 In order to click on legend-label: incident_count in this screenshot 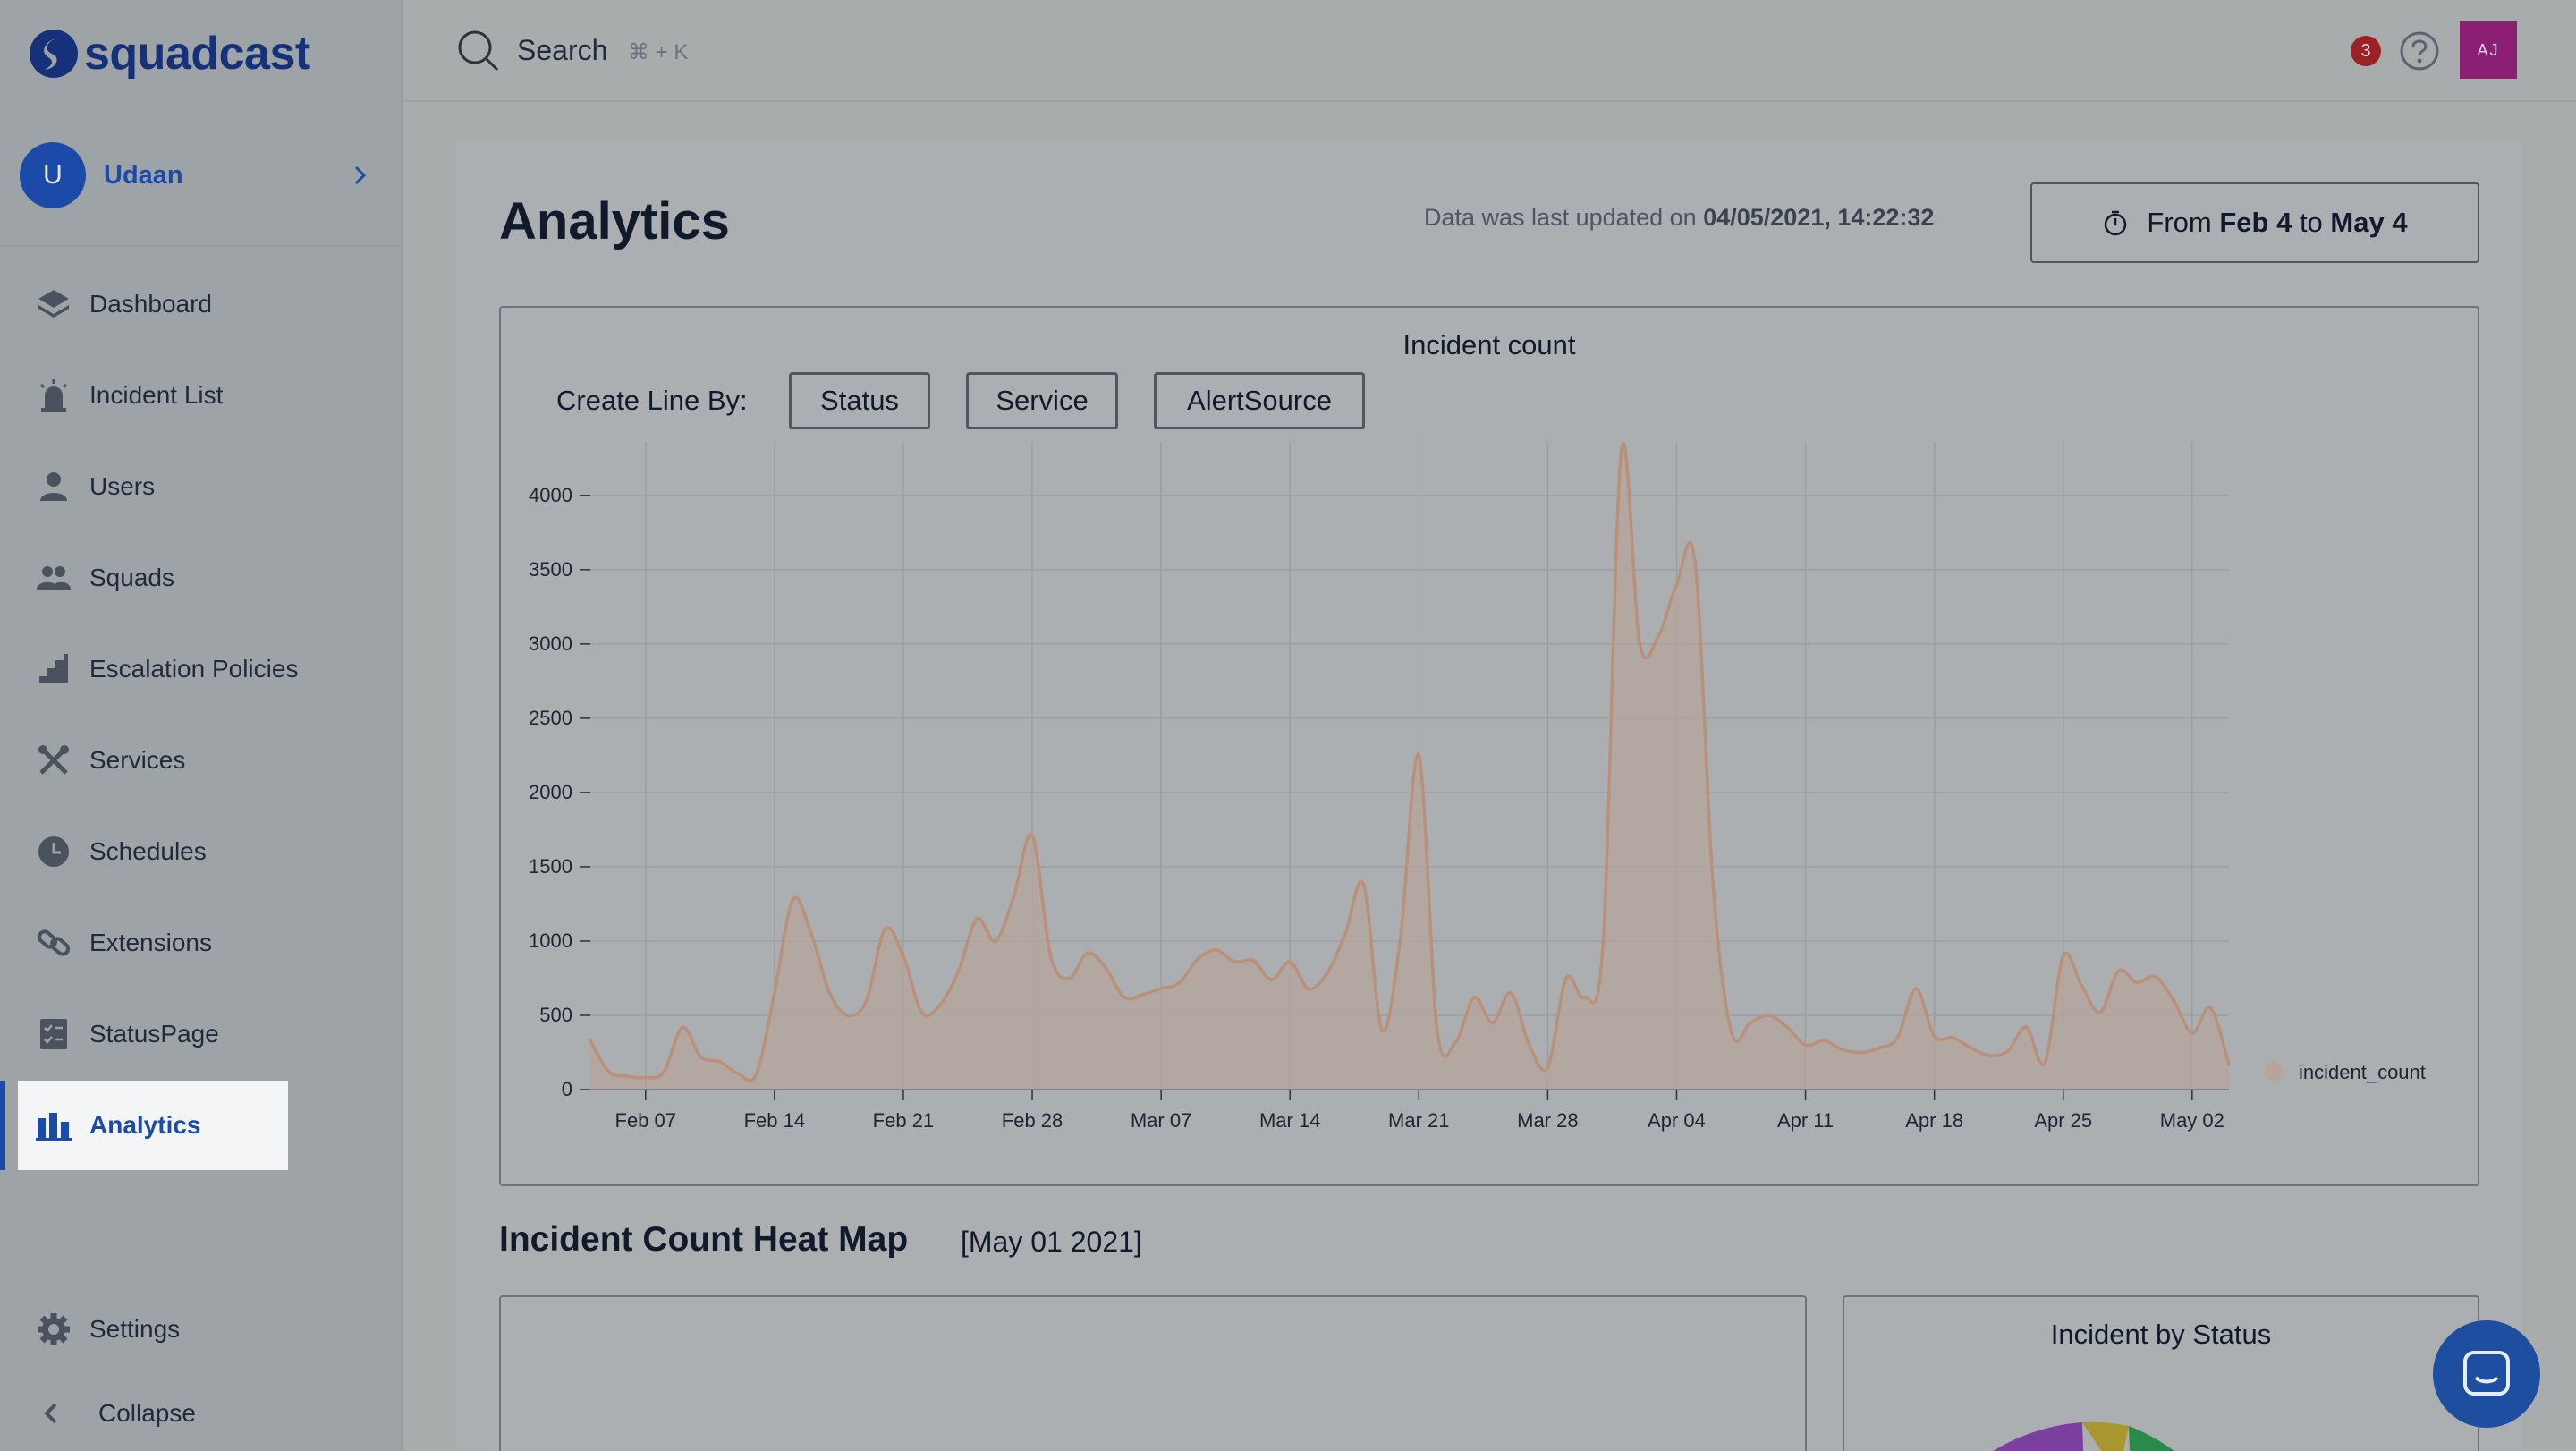, I will do `click(2362, 1072)`.